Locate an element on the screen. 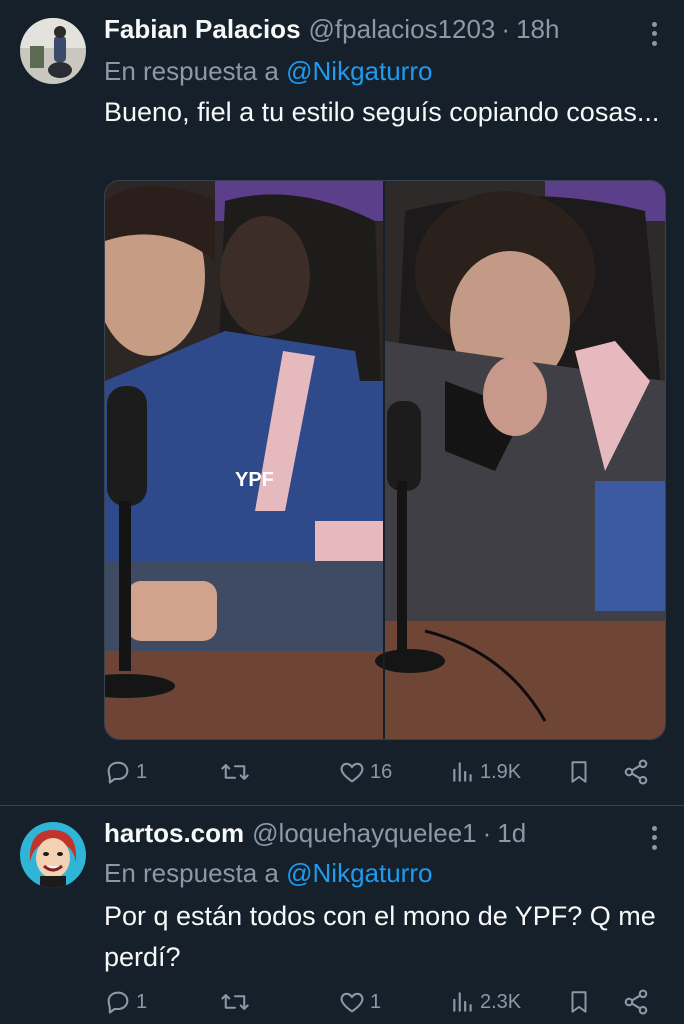 The height and width of the screenshot is (1024, 684). tweet-actions: 1 16 1.9K is located at coordinates (379, 772).